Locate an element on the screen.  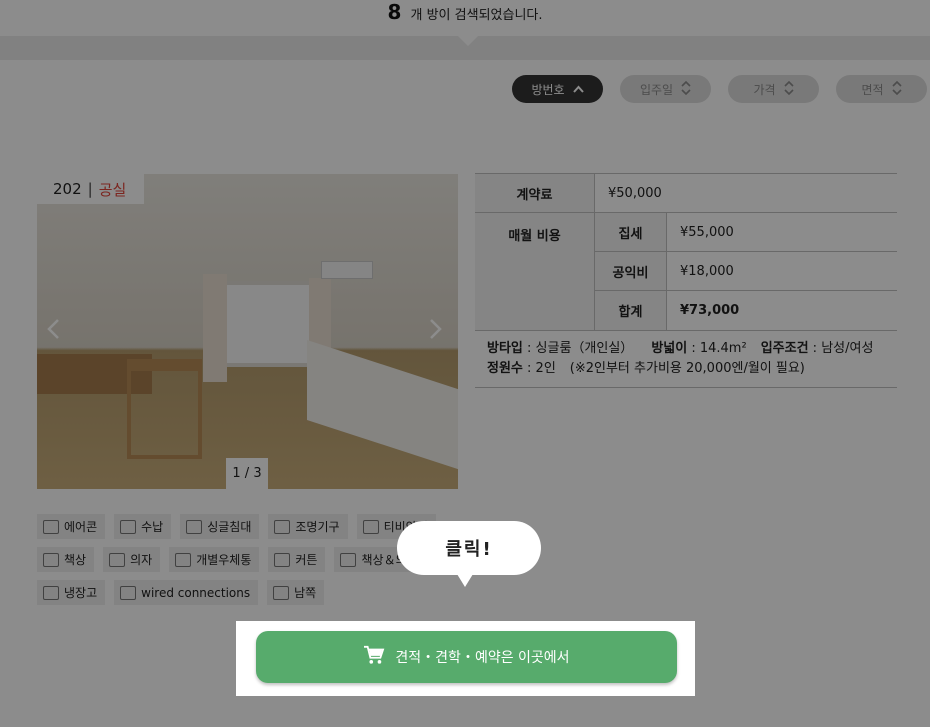
click-tooltip-tail is located at coordinates (465, 580).